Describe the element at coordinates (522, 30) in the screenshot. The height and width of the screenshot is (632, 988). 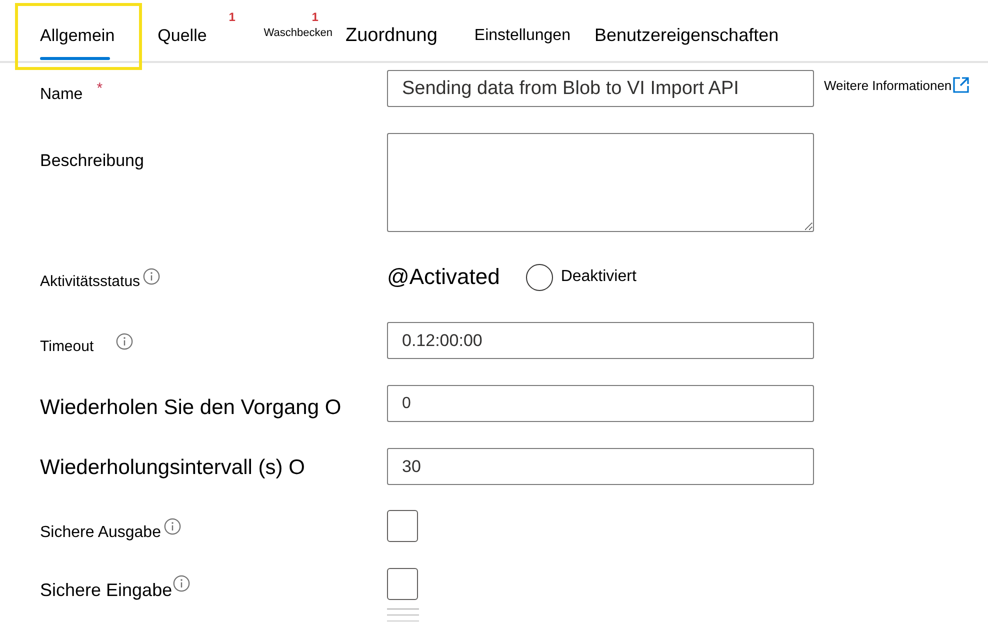
I see `tab: Einstellungen` at that location.